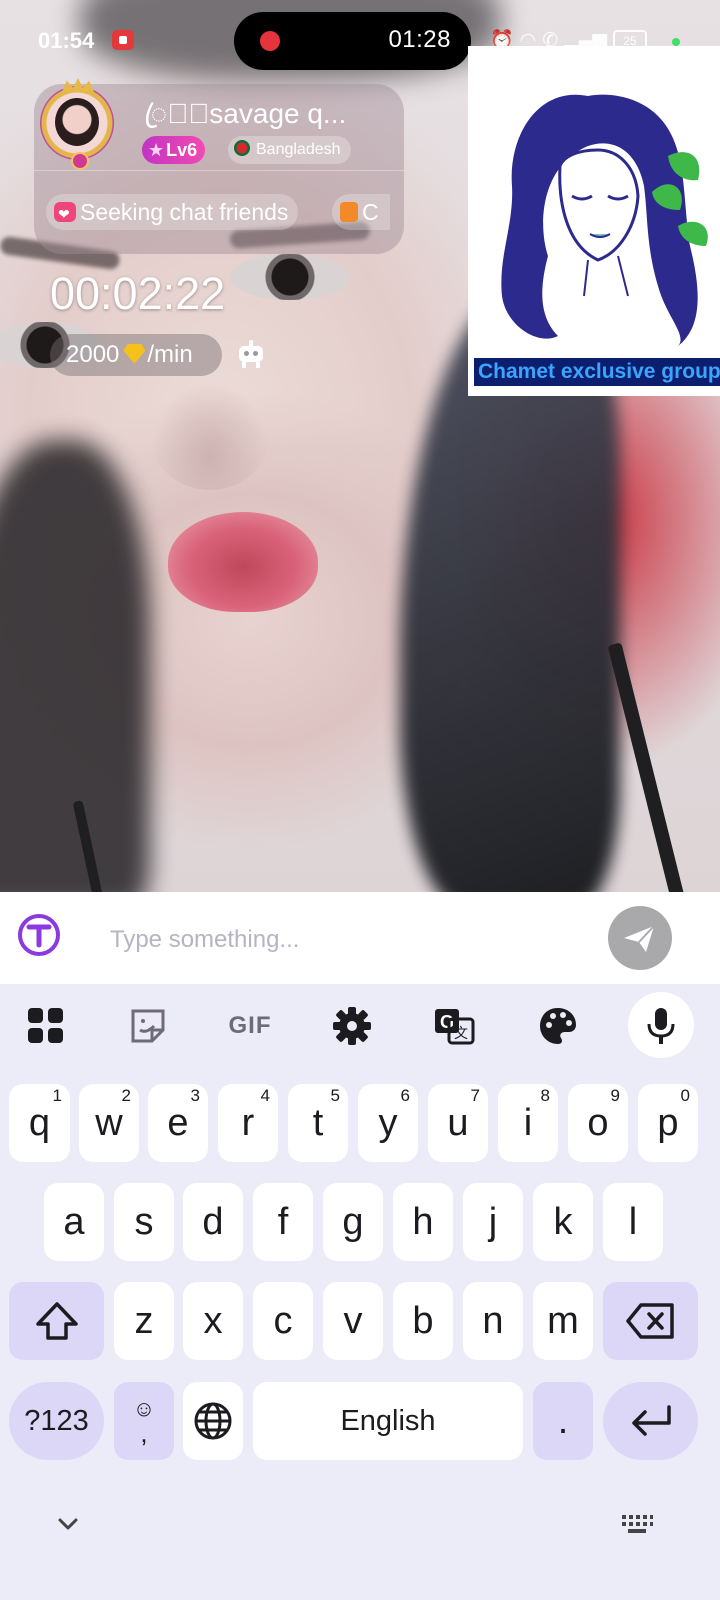  I want to click on key-k: k, so click(563, 1222).